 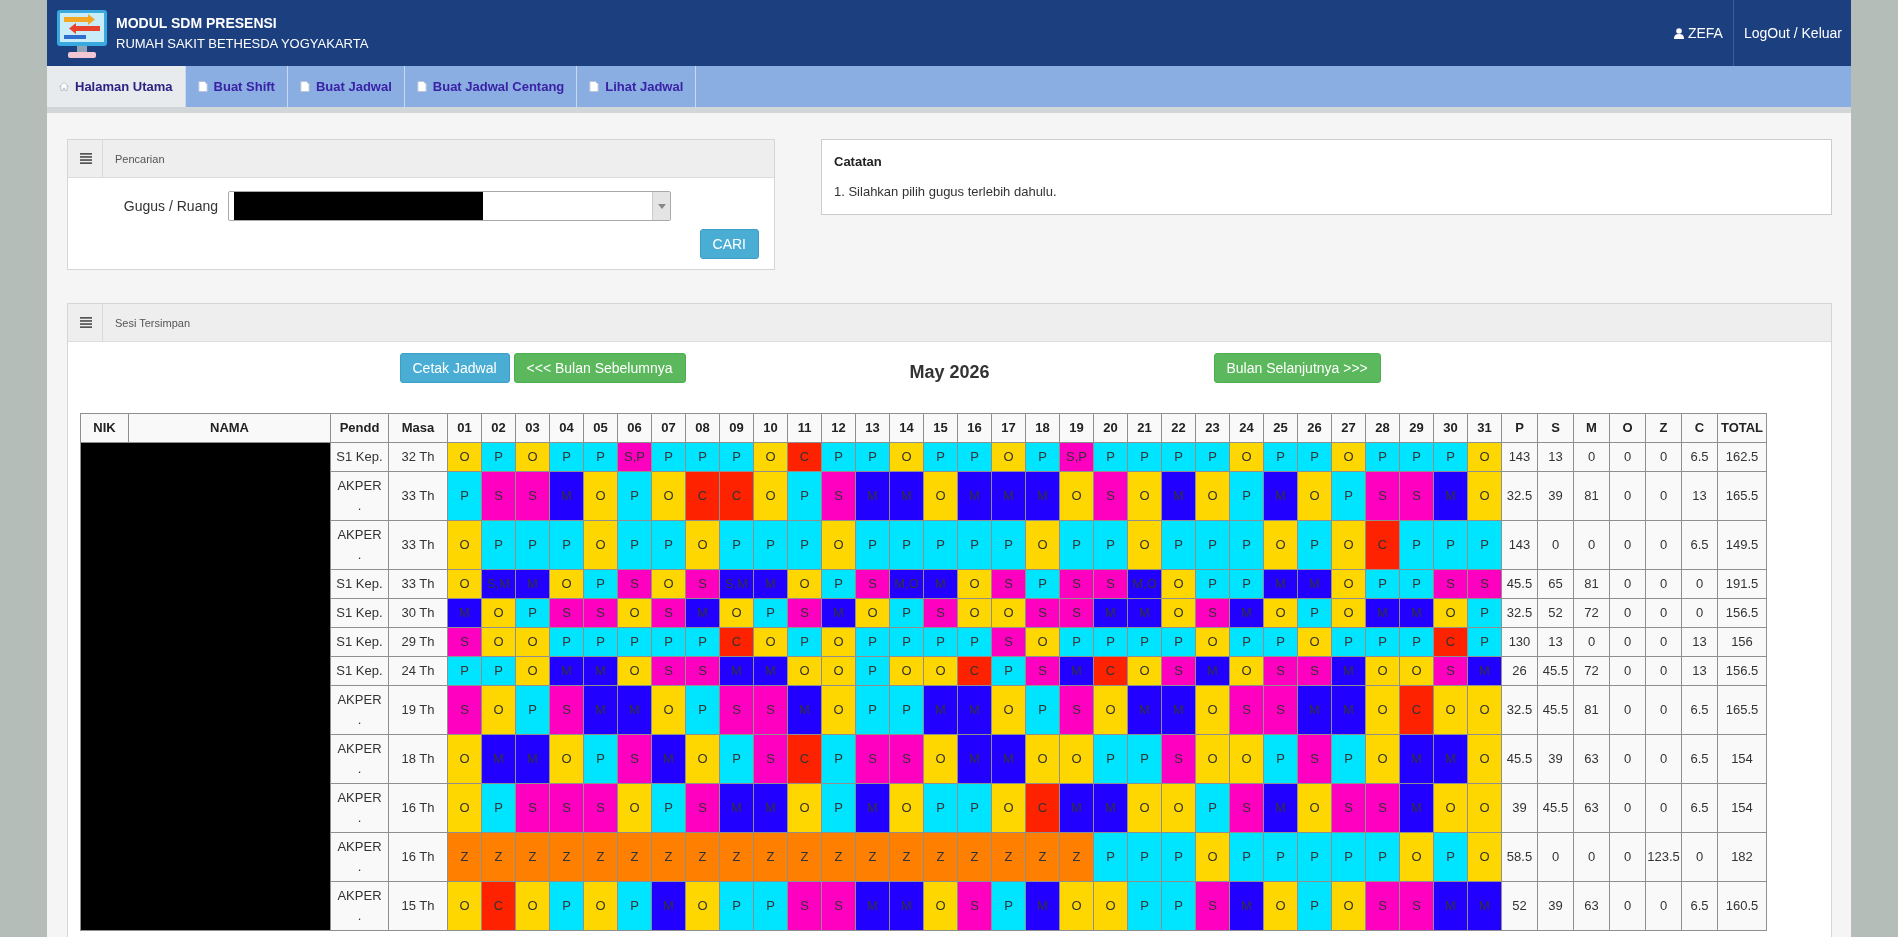 I want to click on day-header: 10, so click(x=770, y=428).